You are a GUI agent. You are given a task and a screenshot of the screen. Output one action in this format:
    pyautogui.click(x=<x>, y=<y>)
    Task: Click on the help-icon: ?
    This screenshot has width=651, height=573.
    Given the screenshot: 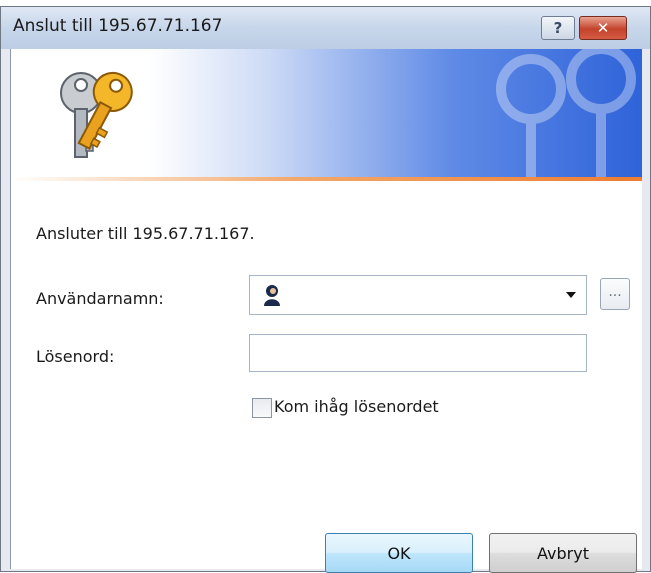 What is the action you would take?
    pyautogui.click(x=558, y=28)
    